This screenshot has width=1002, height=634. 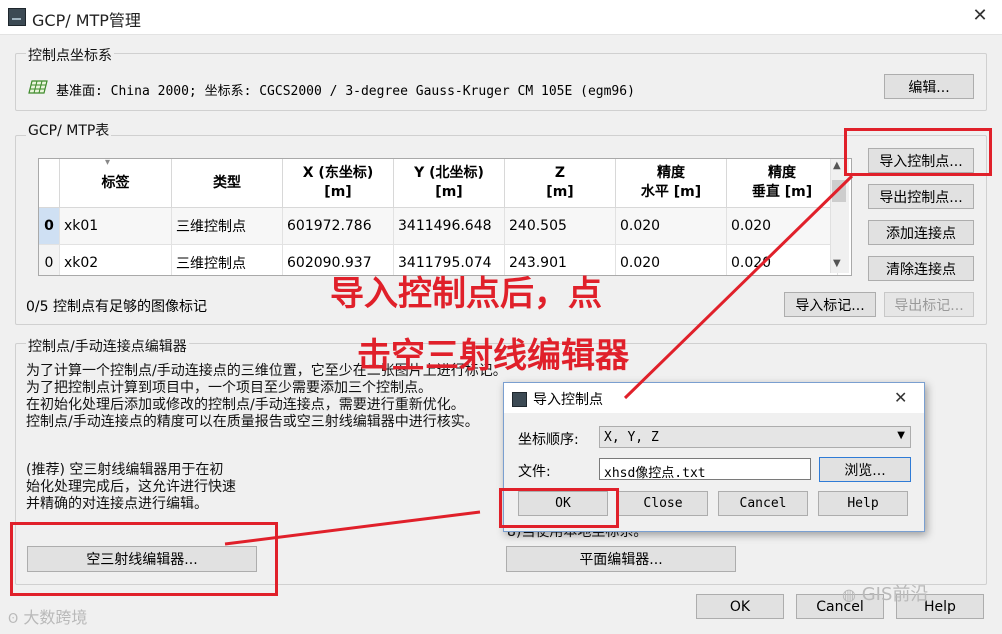 I want to click on weibo-icon: ʘ, so click(x=13, y=619).